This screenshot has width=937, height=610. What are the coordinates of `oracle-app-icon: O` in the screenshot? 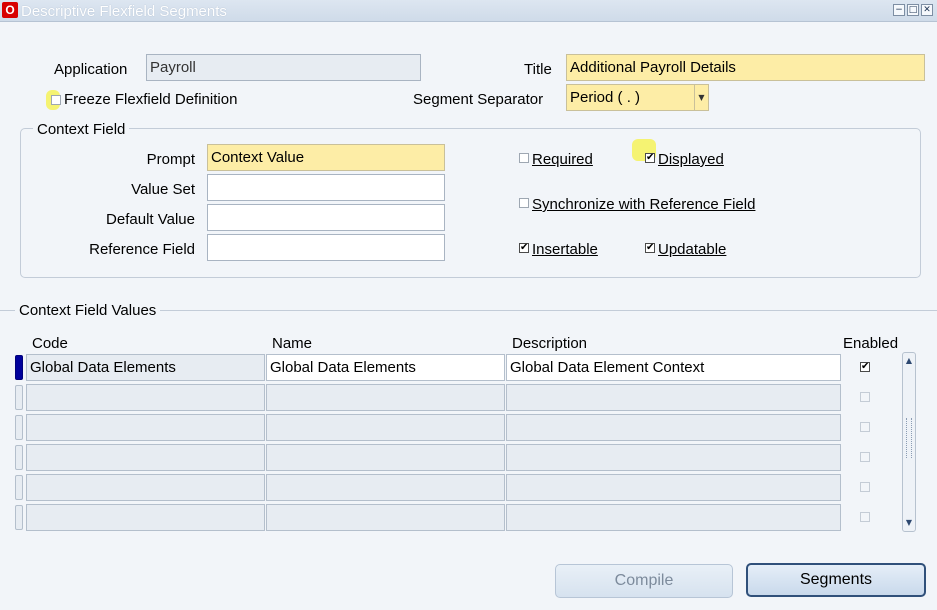 It's located at (10, 10).